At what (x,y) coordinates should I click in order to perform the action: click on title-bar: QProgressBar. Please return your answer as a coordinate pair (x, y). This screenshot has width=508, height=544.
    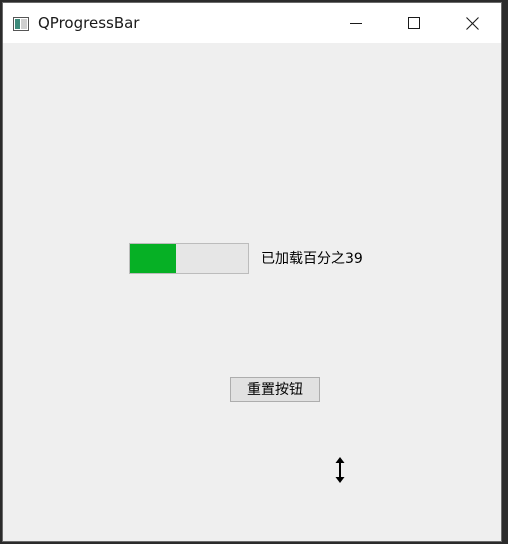
    Looking at the image, I should click on (252, 23).